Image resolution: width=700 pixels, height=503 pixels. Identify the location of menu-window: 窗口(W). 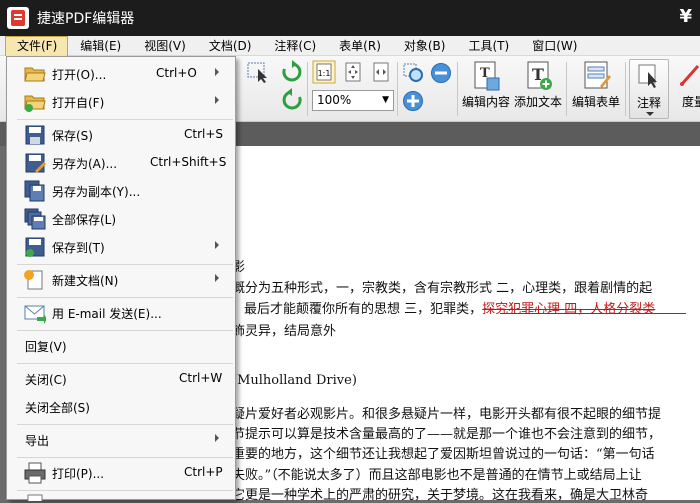
(554, 46).